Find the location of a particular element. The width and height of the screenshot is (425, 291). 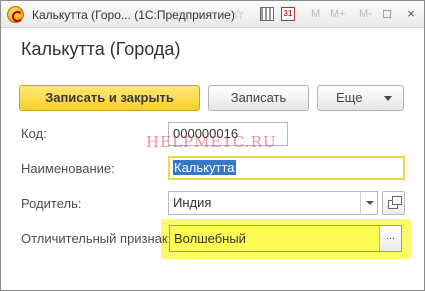

parent-field: Индия is located at coordinates (273, 203).